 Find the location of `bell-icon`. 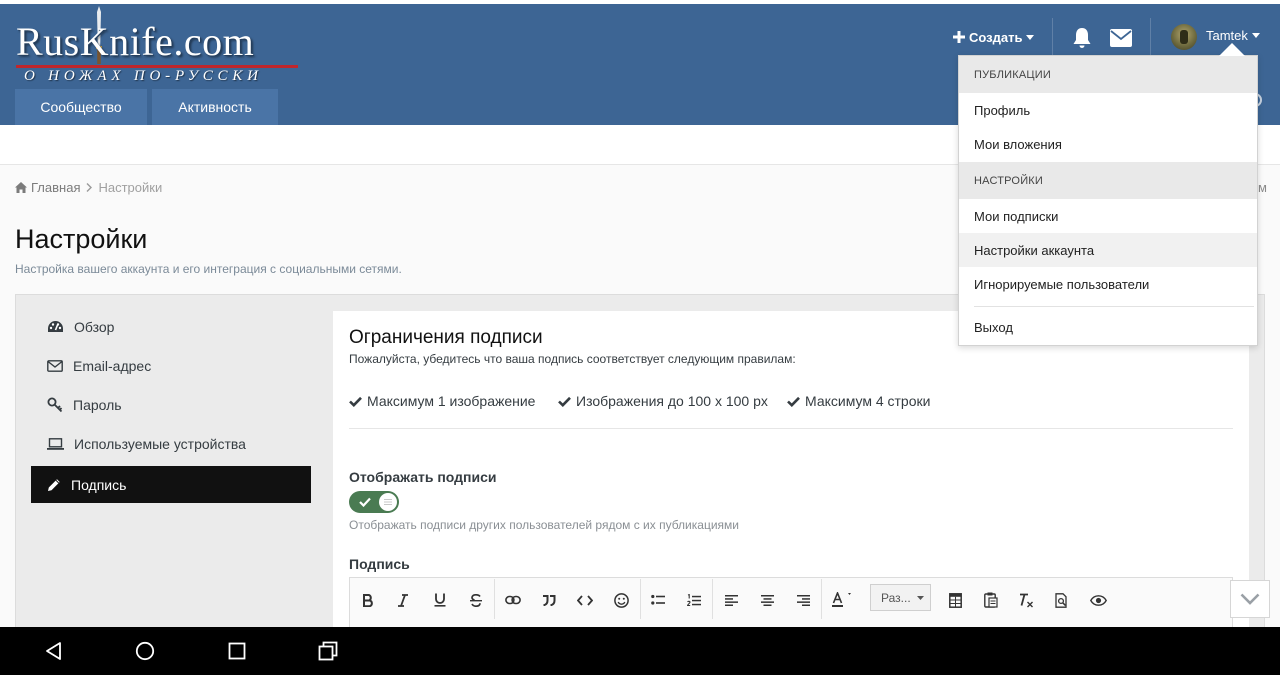

bell-icon is located at coordinates (1082, 38).